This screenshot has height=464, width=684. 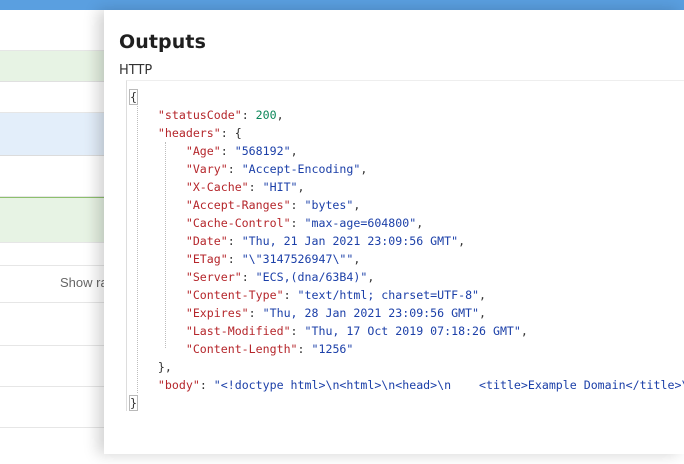 I want to click on json-key: "Server", so click(x=213, y=277).